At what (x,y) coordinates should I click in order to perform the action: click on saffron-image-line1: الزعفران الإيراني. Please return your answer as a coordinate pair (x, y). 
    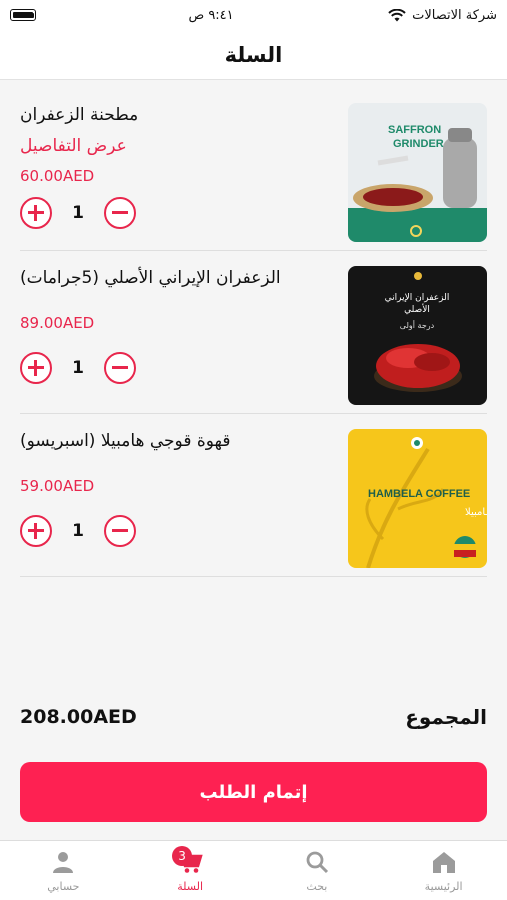
    Looking at the image, I should click on (417, 298).